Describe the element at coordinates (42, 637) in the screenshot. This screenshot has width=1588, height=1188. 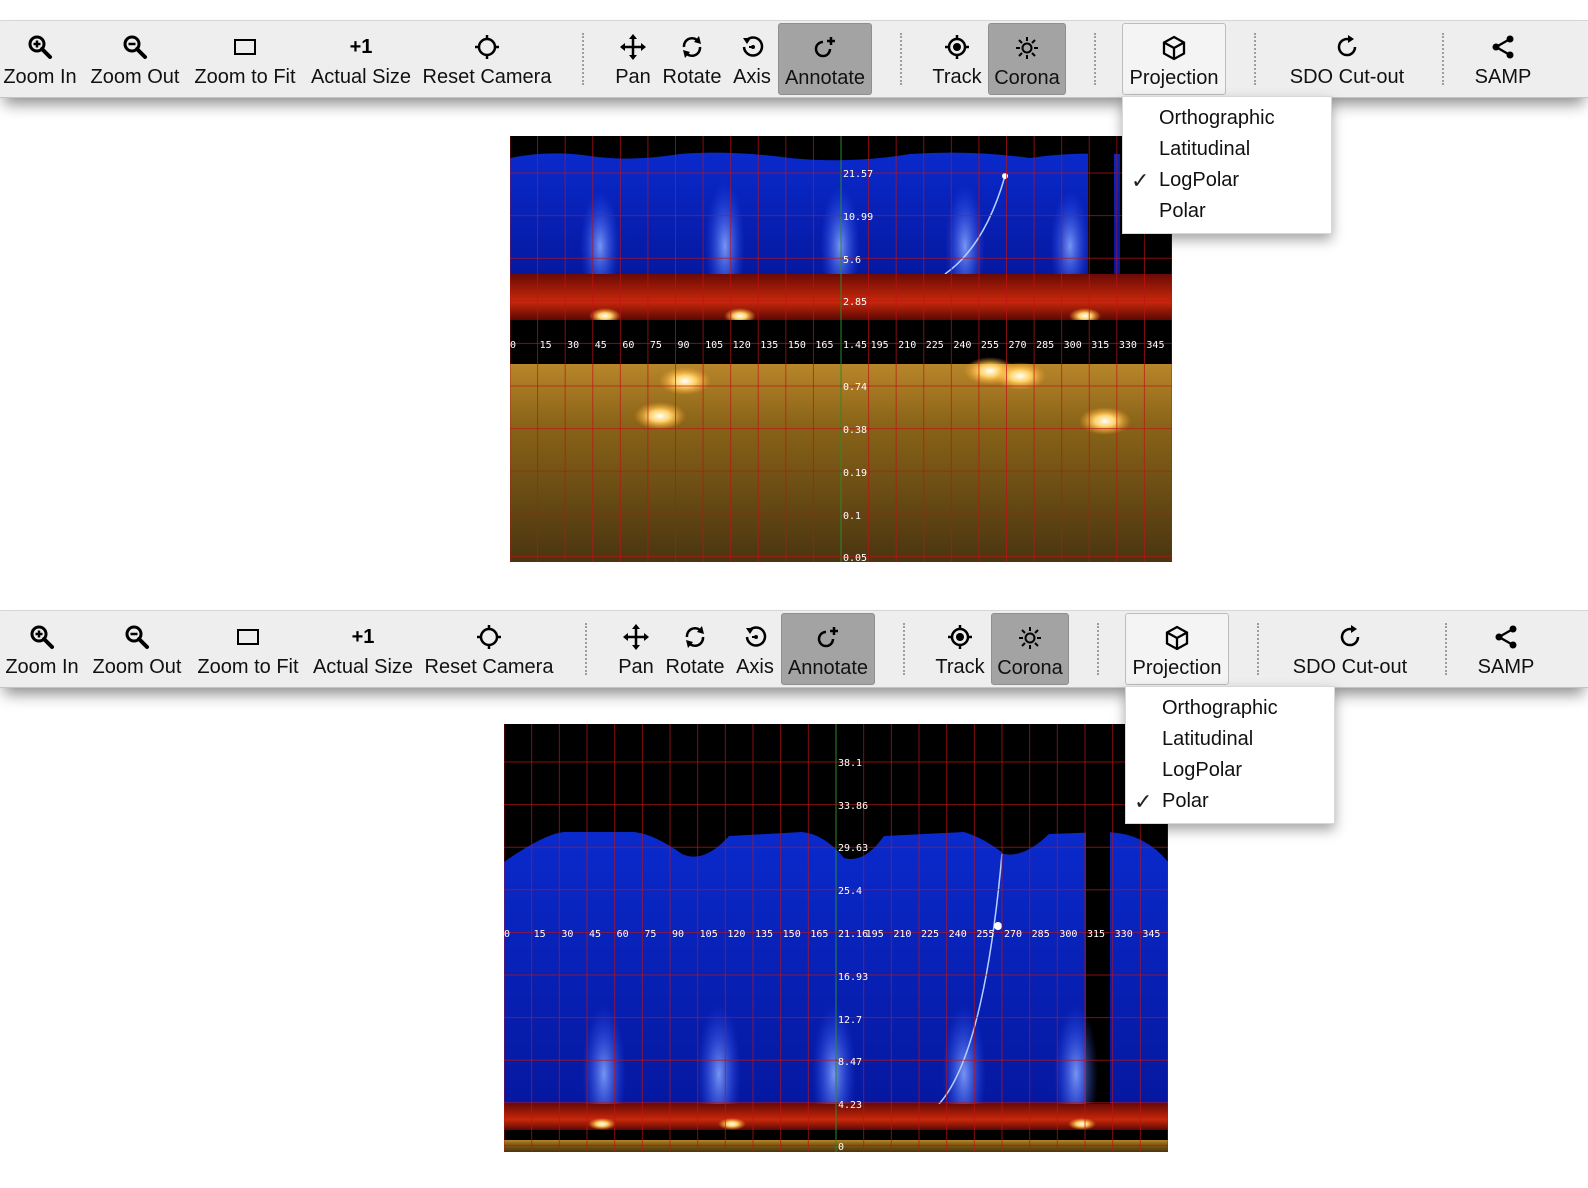
I see `zoom-in-icon` at that location.